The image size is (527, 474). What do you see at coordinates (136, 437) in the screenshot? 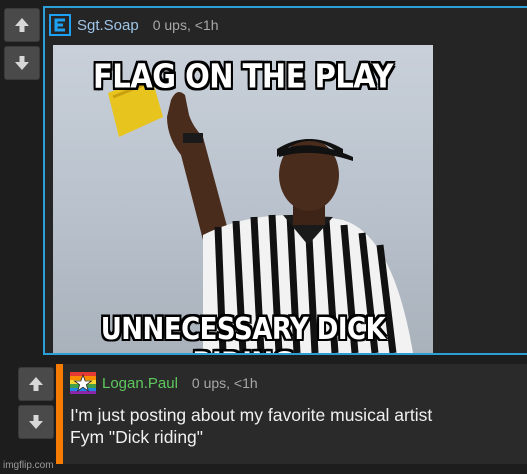
I see `comment-body-line: Fym "Dick riding"` at bounding box center [136, 437].